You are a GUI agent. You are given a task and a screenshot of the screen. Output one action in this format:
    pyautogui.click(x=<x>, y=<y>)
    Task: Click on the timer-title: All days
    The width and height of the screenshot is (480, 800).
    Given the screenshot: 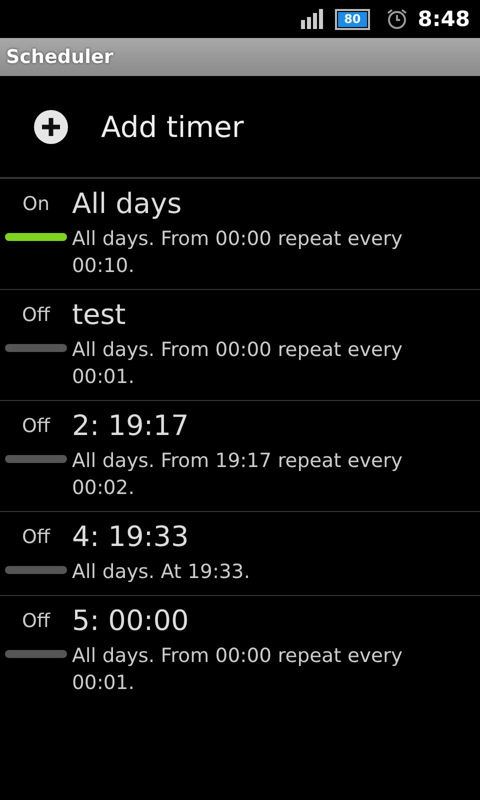 What is the action you would take?
    pyautogui.click(x=127, y=204)
    